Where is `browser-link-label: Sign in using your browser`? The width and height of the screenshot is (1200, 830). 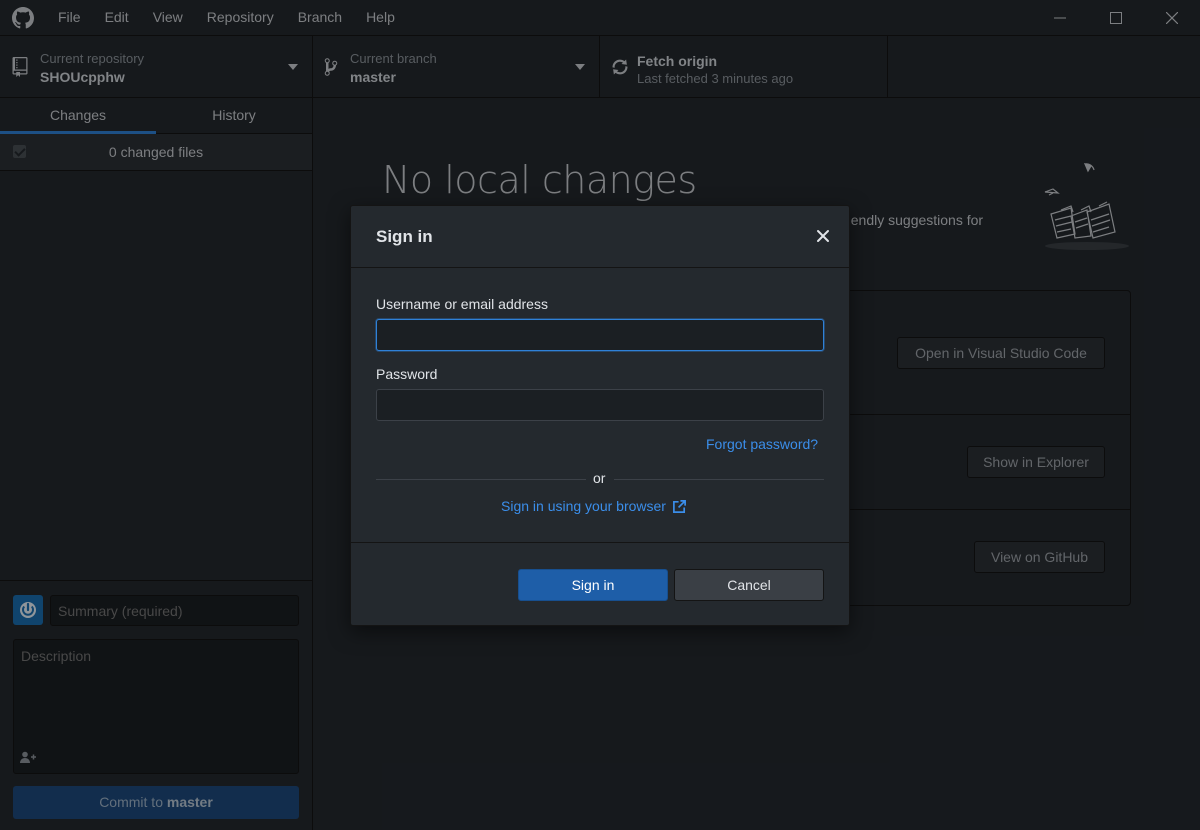 browser-link-label: Sign in using your browser is located at coordinates (583, 506).